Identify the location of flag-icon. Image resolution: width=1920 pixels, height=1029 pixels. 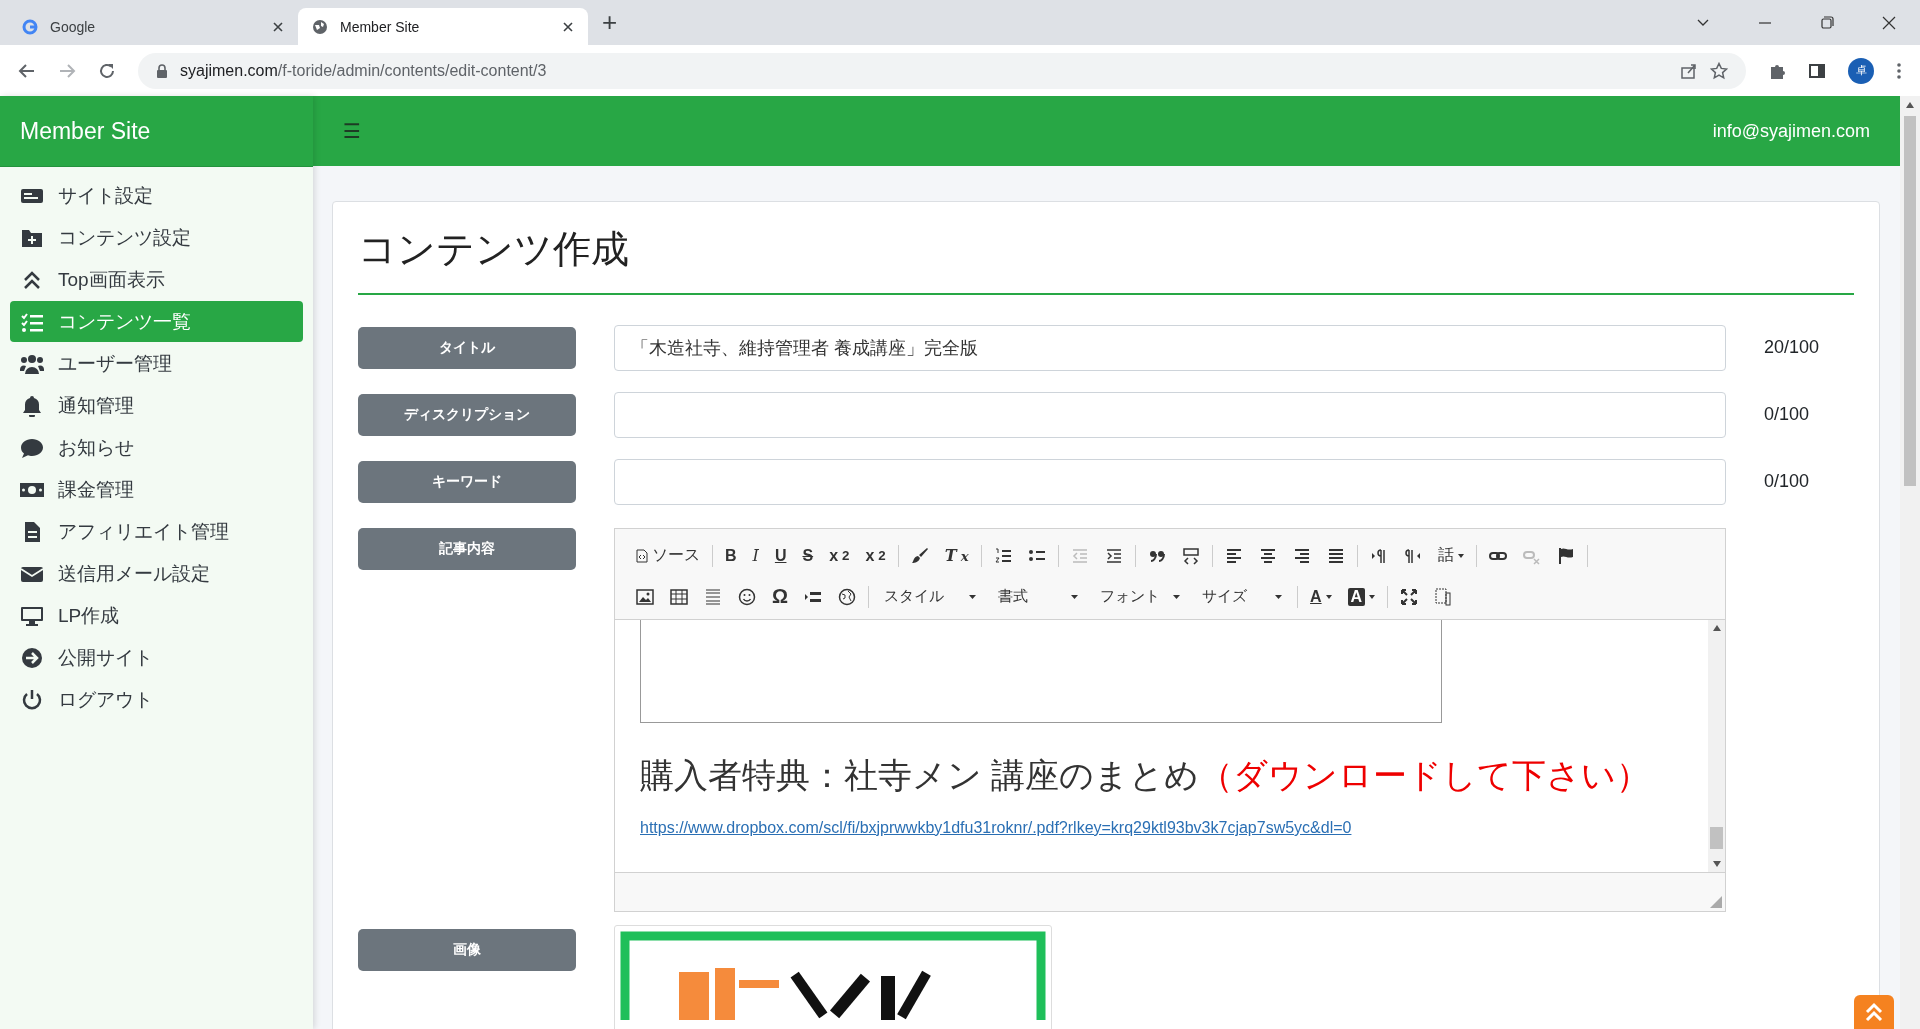
(1565, 555).